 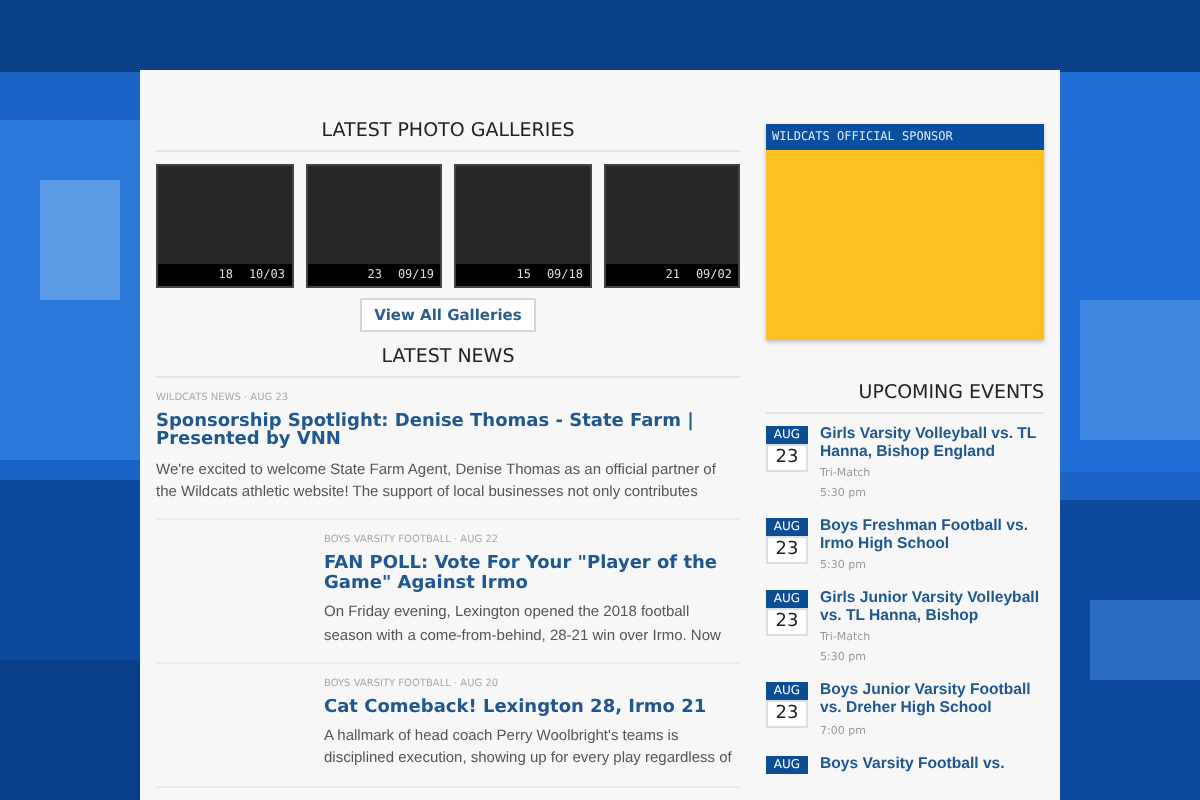 What do you see at coordinates (448, 362) in the screenshot?
I see `section-heading: LATEST NEWS` at bounding box center [448, 362].